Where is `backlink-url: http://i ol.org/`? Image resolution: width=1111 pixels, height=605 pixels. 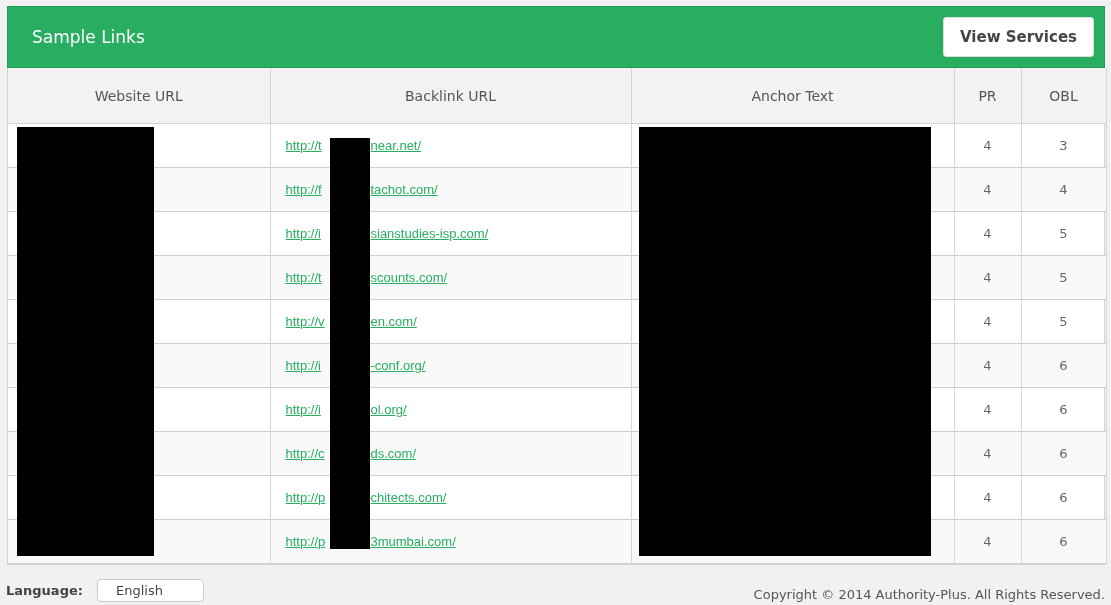
backlink-url: http://i ol.org/ is located at coordinates (346, 409).